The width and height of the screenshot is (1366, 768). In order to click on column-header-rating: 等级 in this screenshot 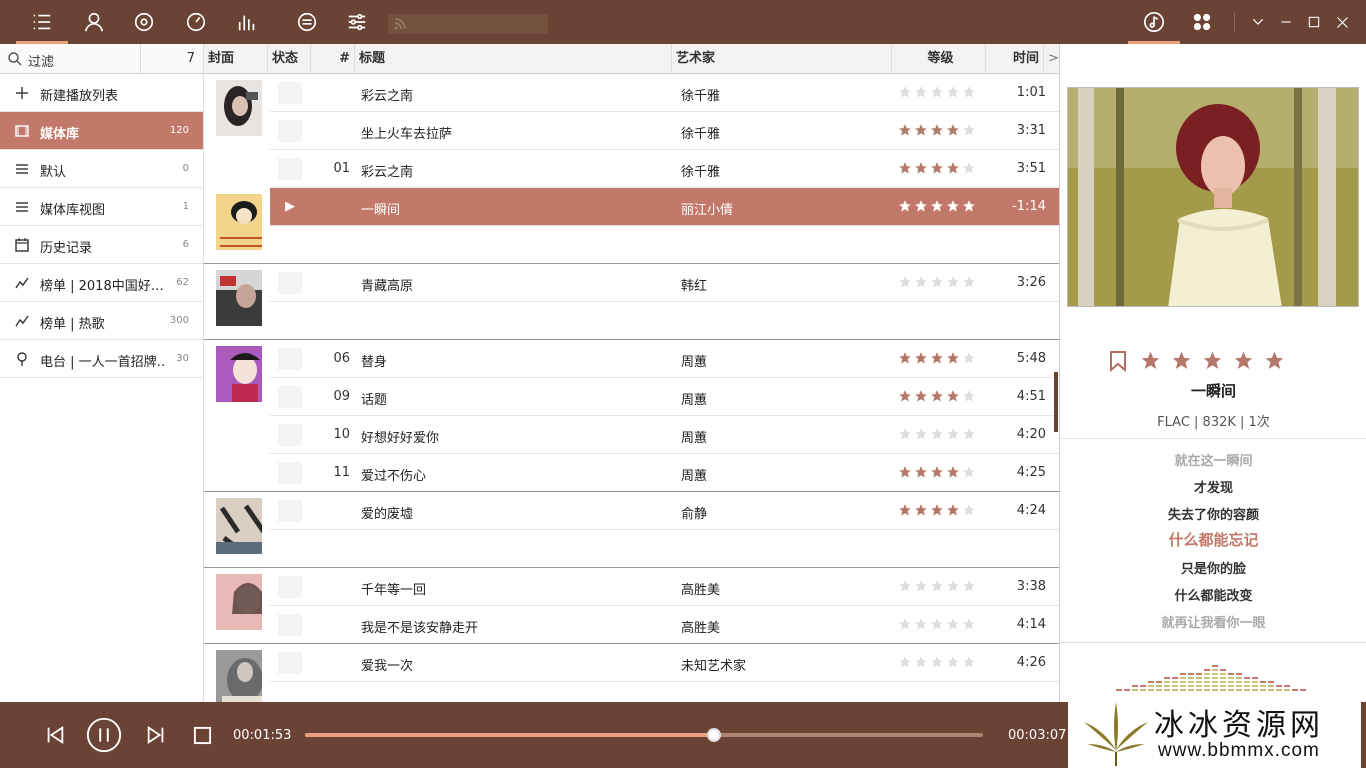, I will do `click(939, 59)`.